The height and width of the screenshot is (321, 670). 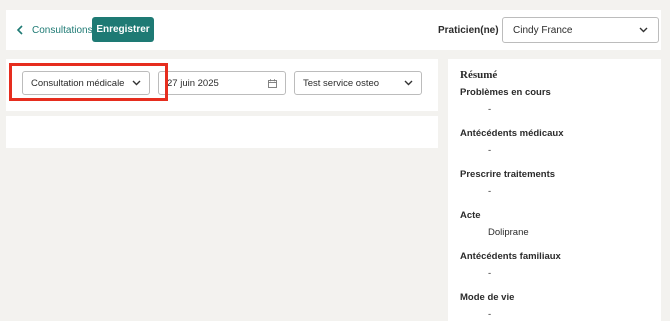 What do you see at coordinates (543, 30) in the screenshot?
I see `praticien-select-value: Cindy France` at bounding box center [543, 30].